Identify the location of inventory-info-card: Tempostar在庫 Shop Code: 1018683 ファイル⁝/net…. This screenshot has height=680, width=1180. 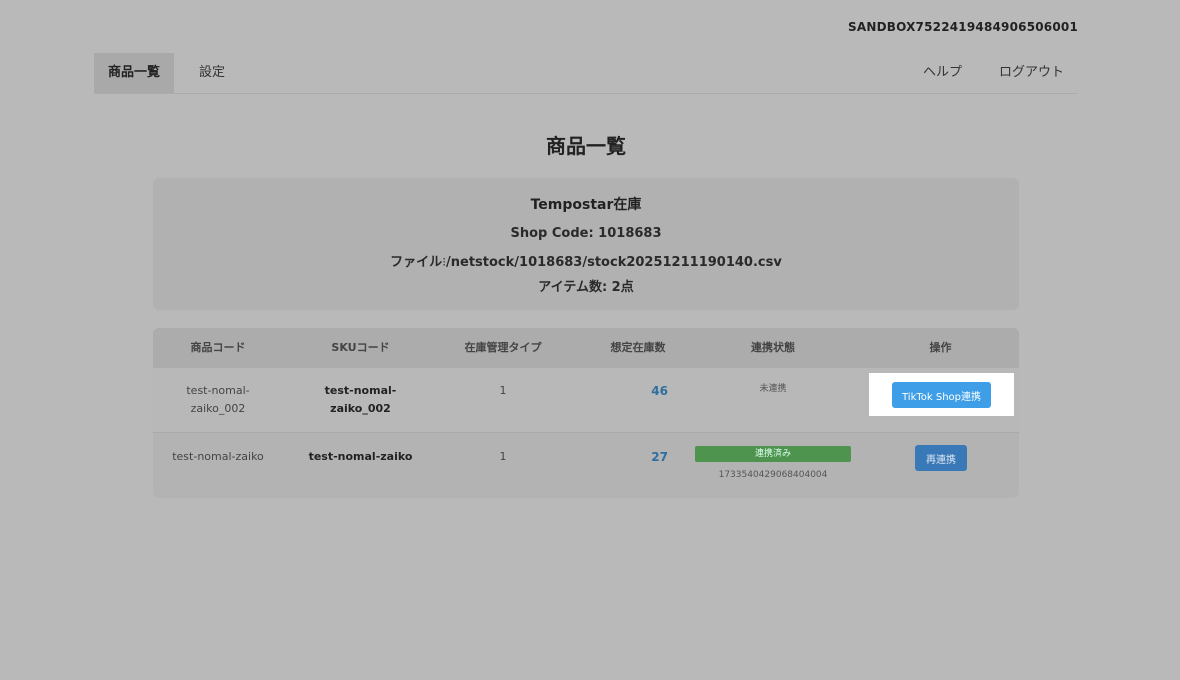
(586, 244).